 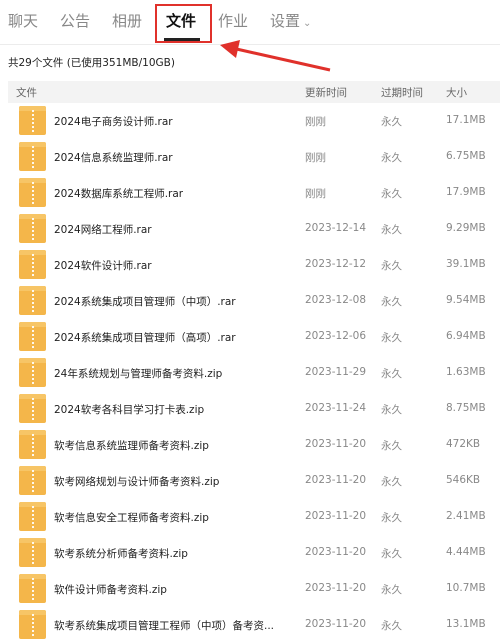 I want to click on file-row: 2024信息系统监理师.rar 刚刚 永久 6.75MB, so click(x=250, y=157).